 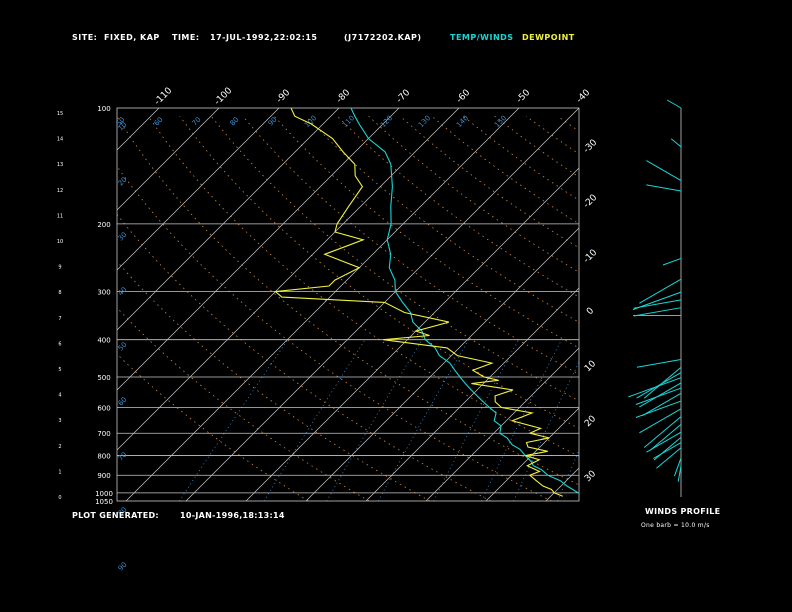 What do you see at coordinates (224, 97) in the screenshot?
I see `isotherm-top-label: -100` at bounding box center [224, 97].